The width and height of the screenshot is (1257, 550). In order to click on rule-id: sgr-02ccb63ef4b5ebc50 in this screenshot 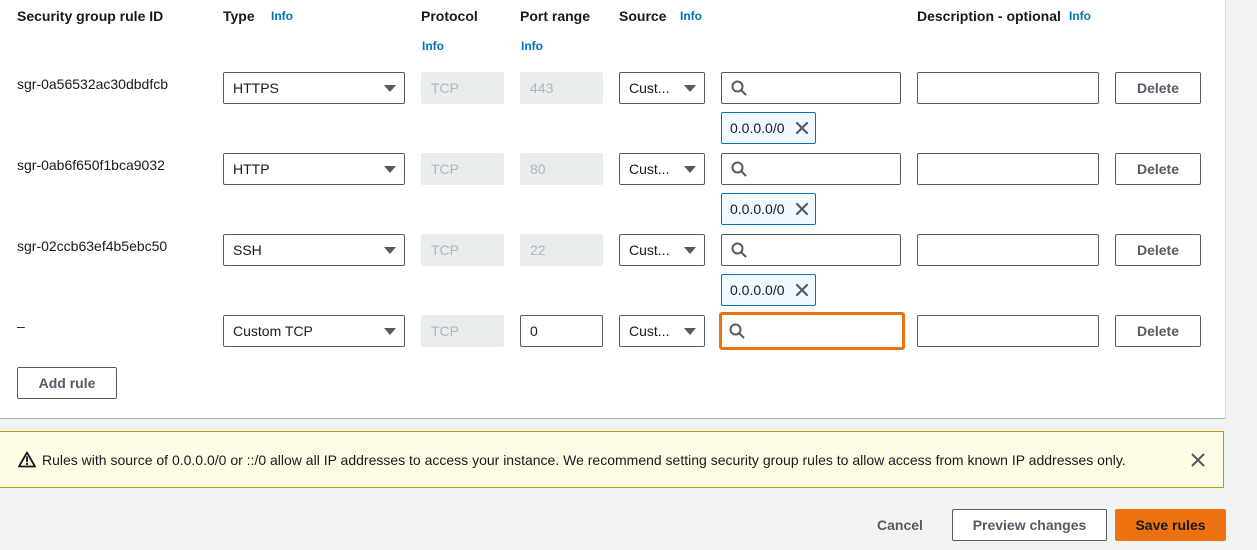, I will do `click(92, 246)`.